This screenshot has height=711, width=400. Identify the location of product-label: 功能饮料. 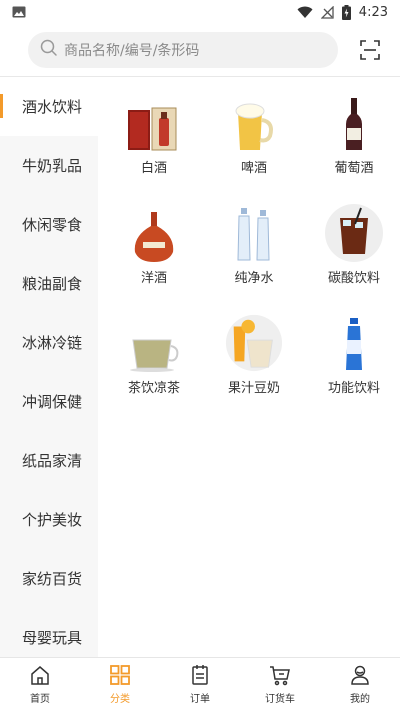
(353, 388).